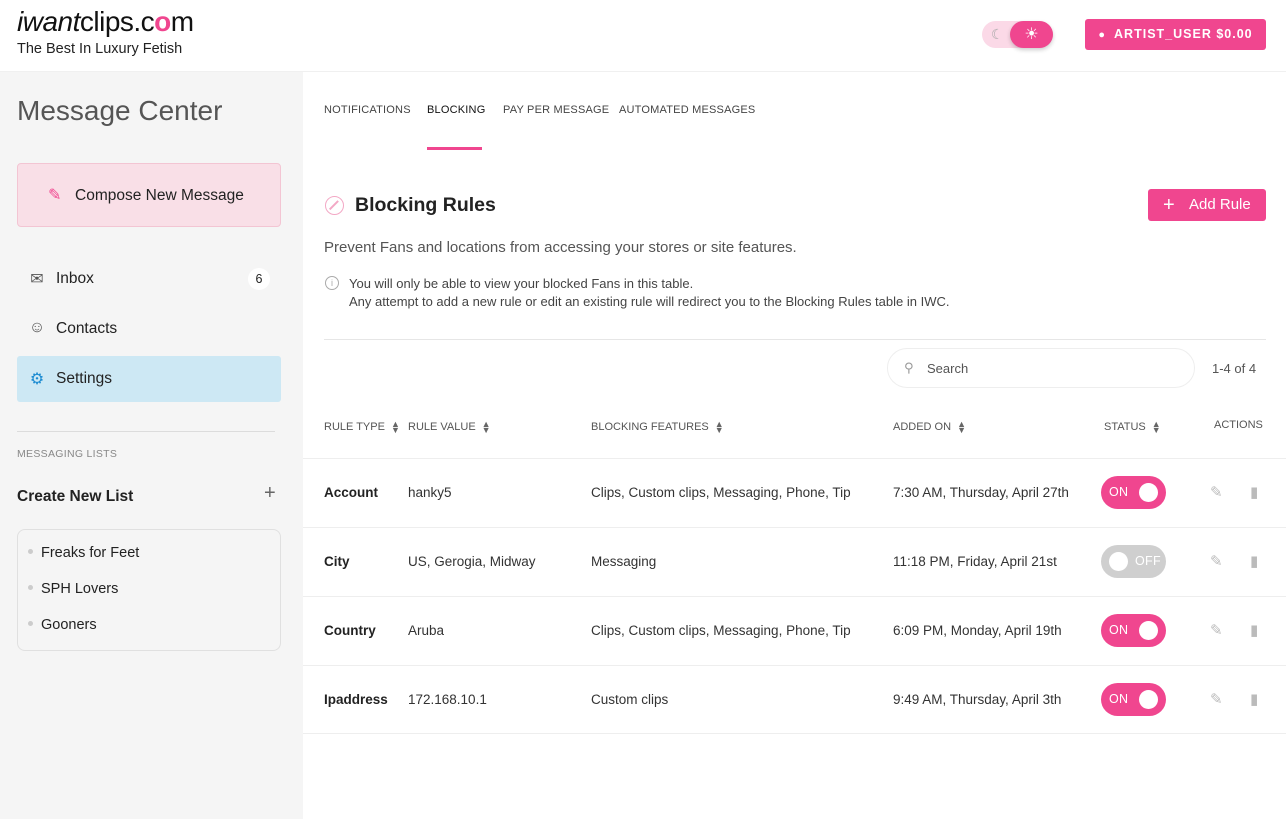 The width and height of the screenshot is (1286, 819). Describe the element at coordinates (37, 327) in the screenshot. I see `contacts-icon: ☺` at that location.